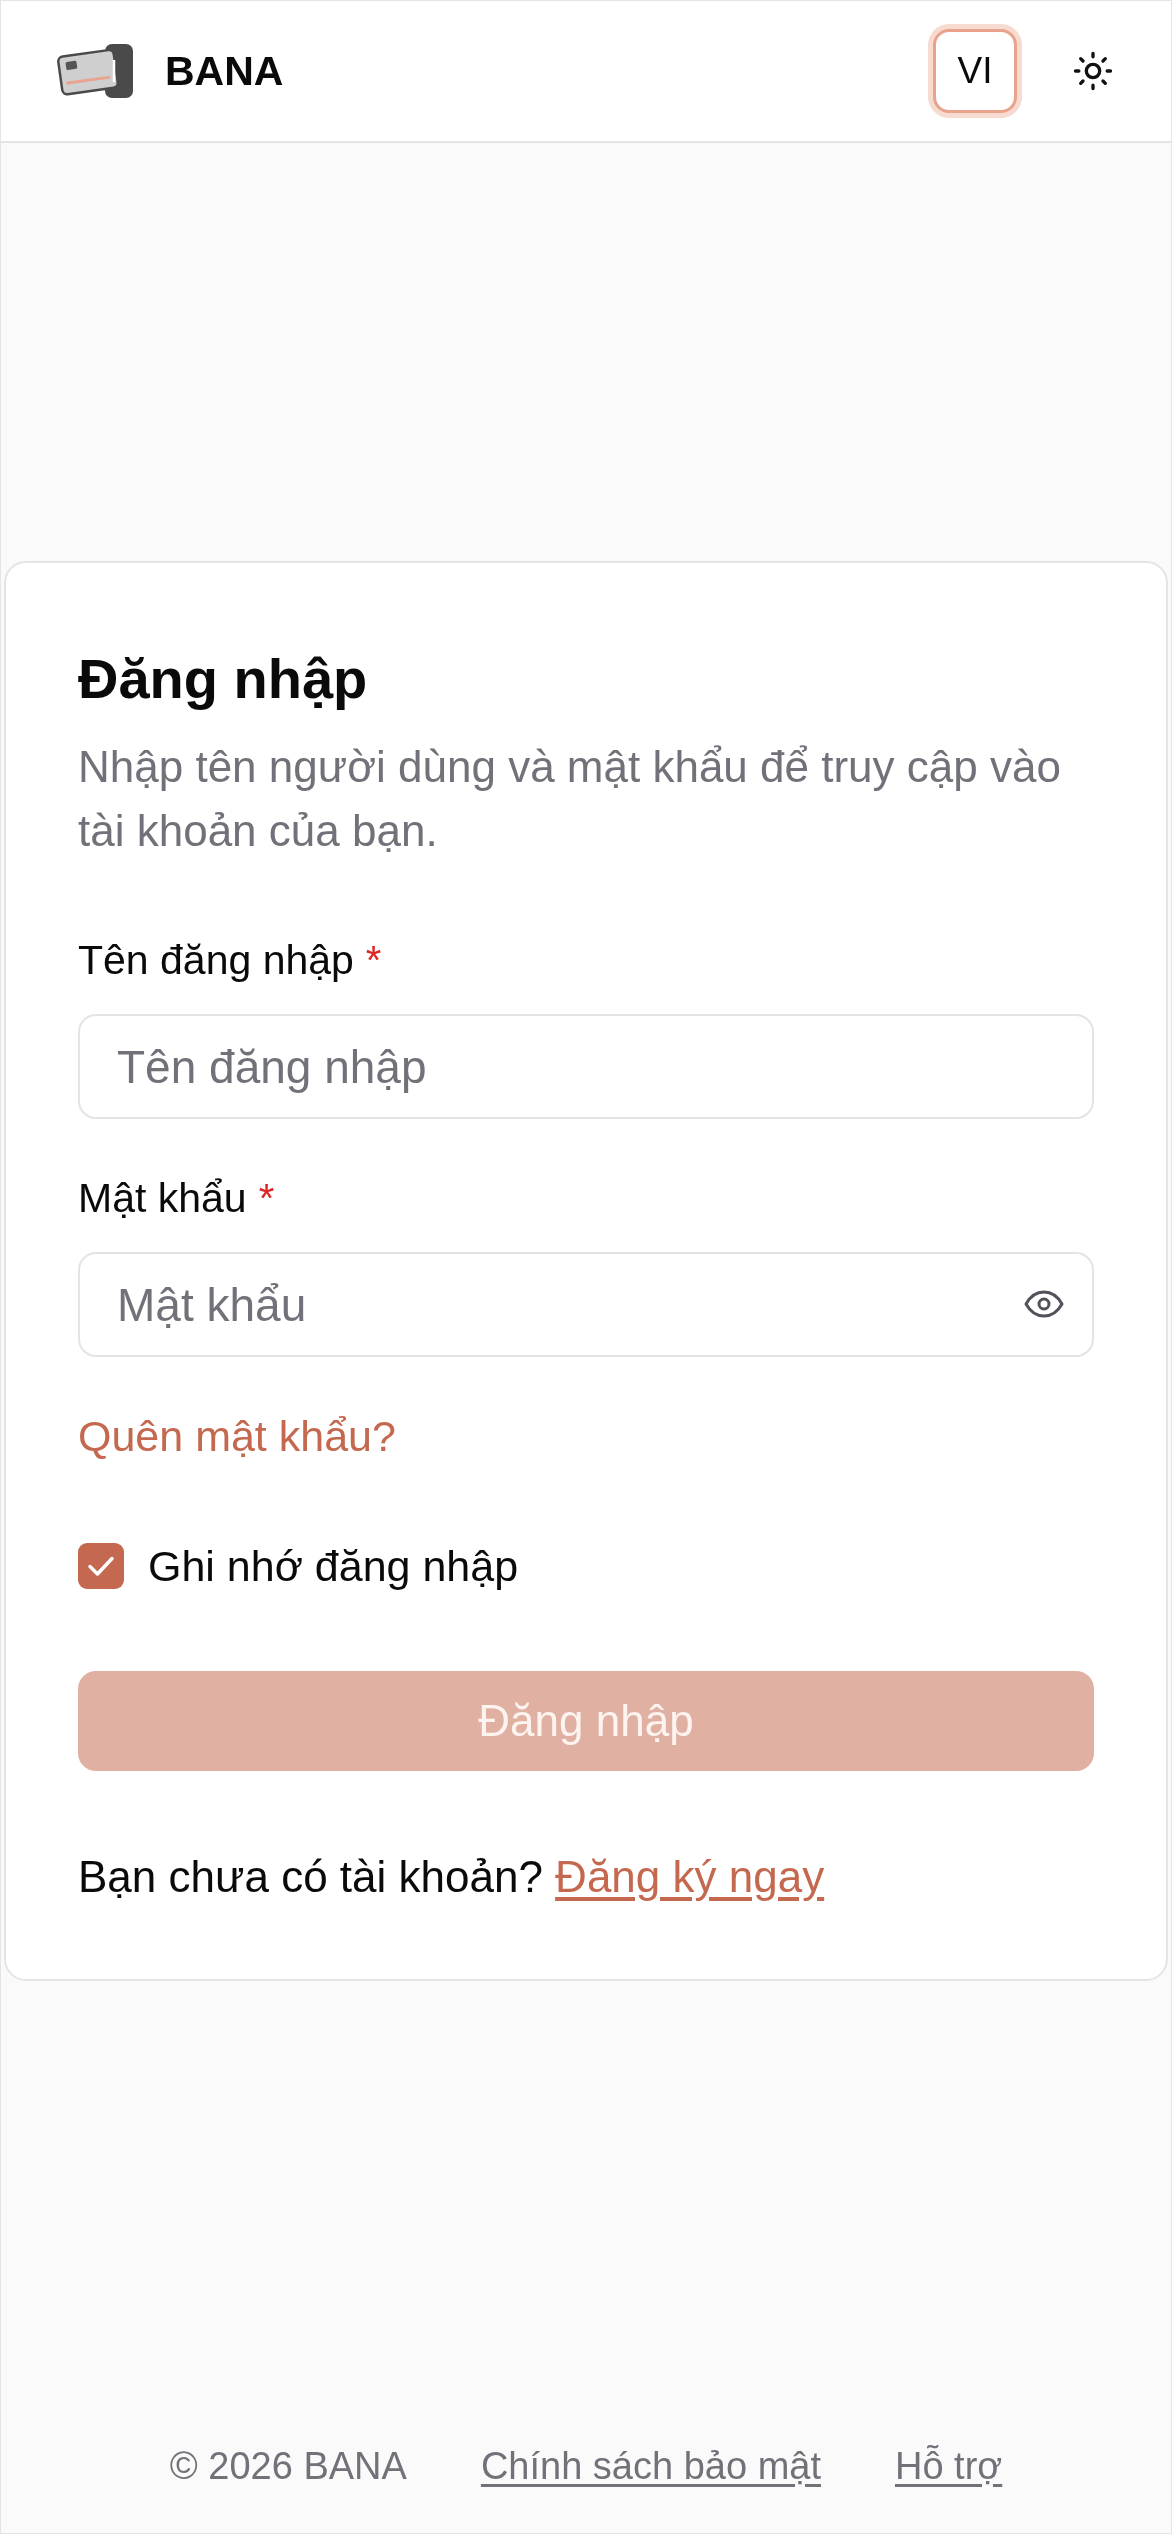  What do you see at coordinates (216, 960) in the screenshot?
I see `field-label: Tên đăng nhập` at bounding box center [216, 960].